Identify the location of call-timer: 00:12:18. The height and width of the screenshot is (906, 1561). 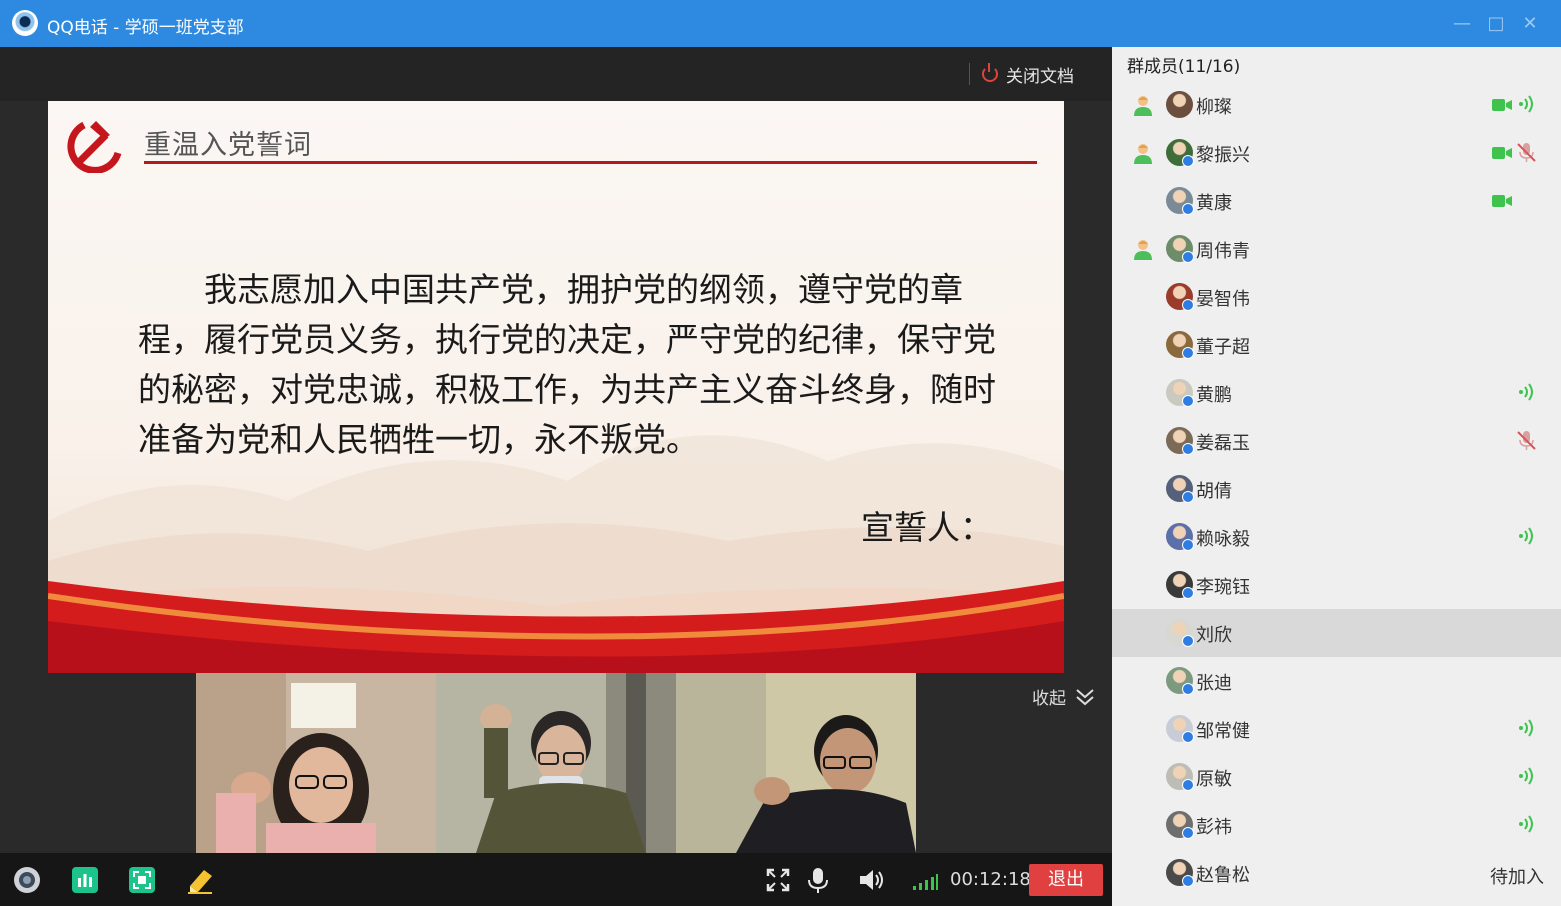
(990, 879).